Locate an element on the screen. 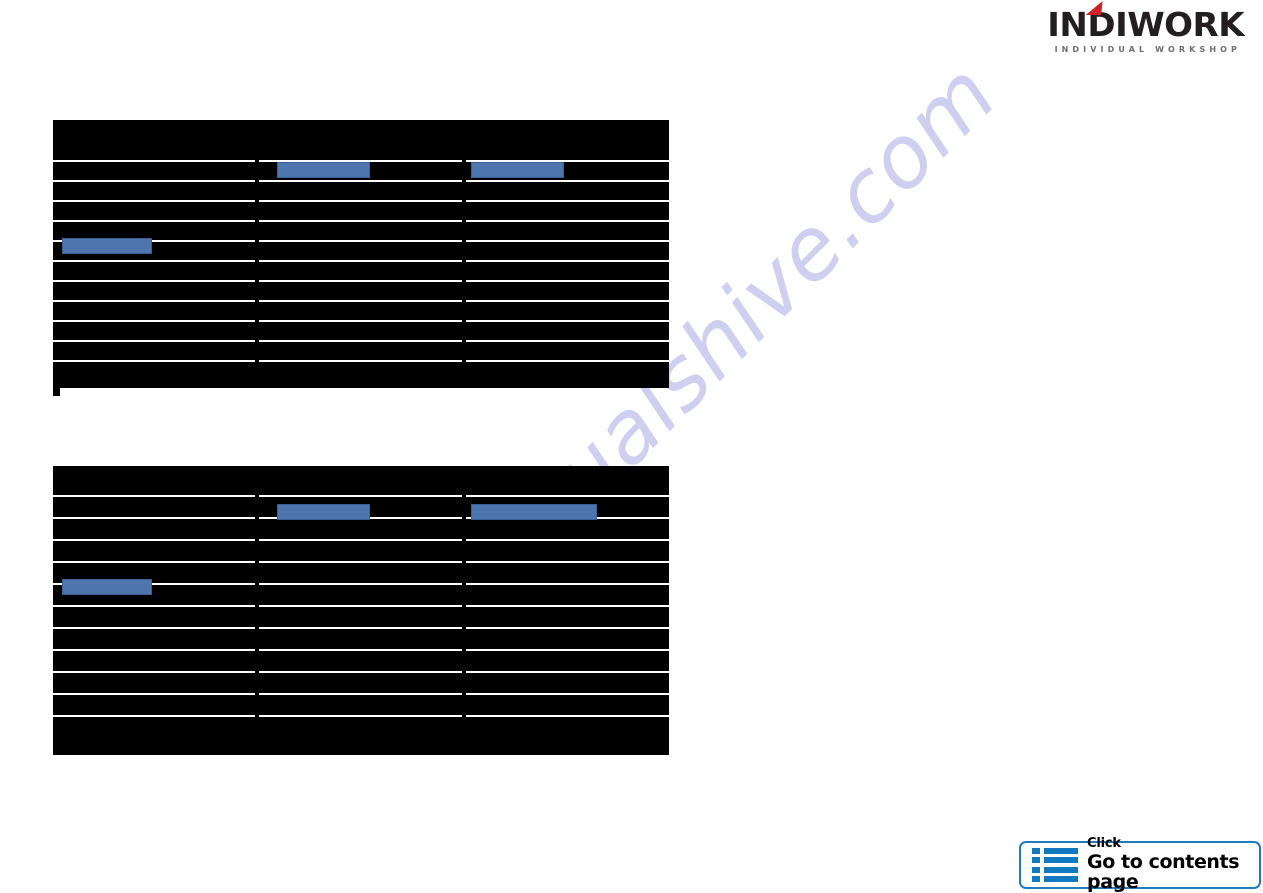 The width and height of the screenshot is (1263, 893). click-label: Click is located at coordinates (1104, 844).